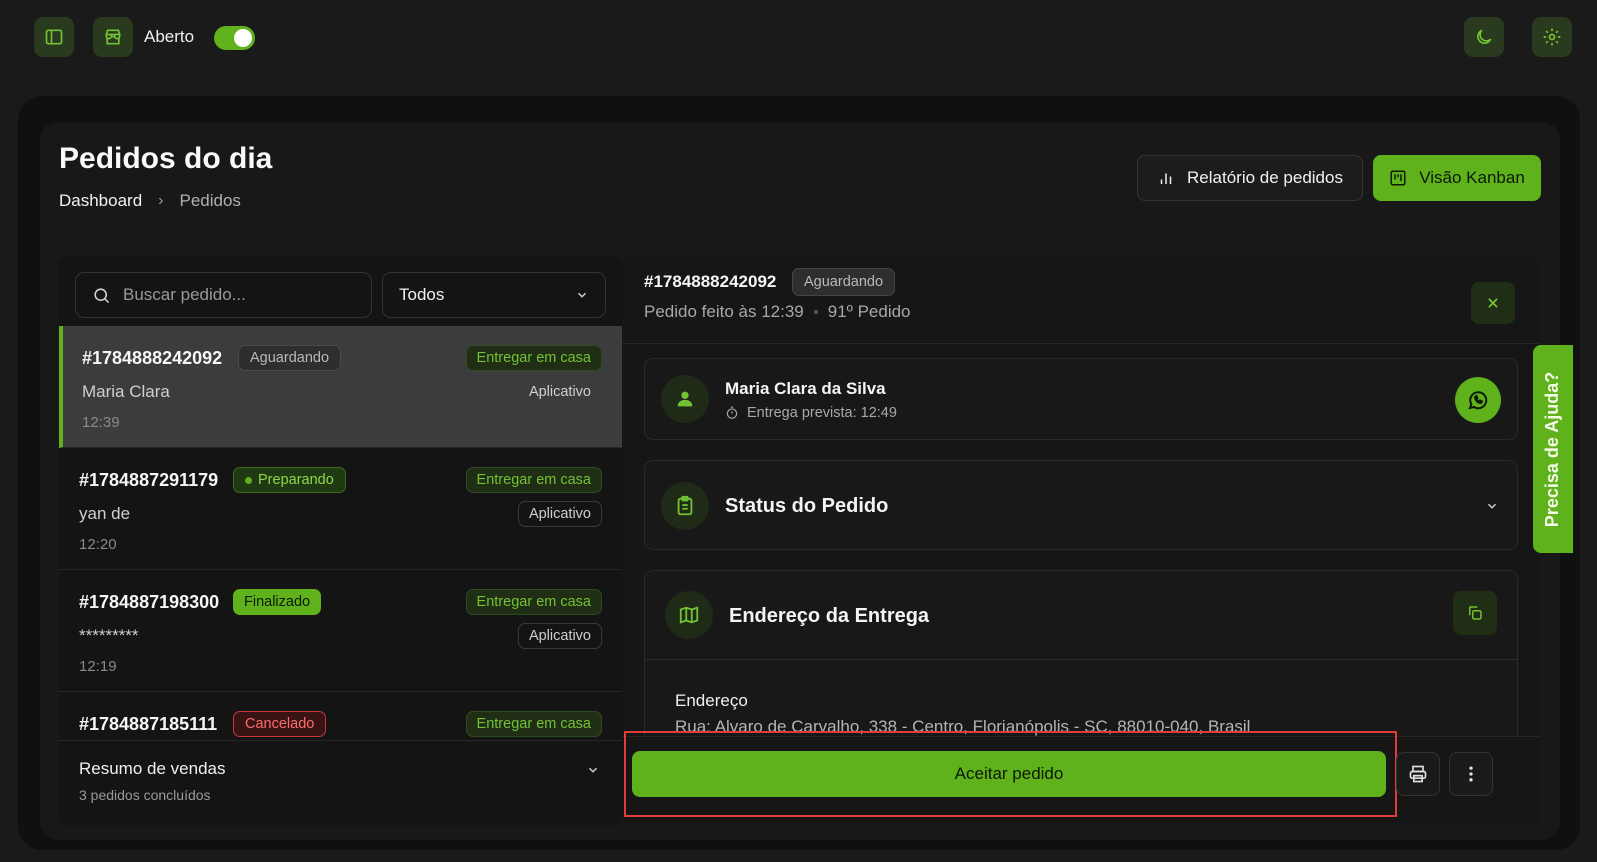 The image size is (1597, 862). What do you see at coordinates (243, 38) in the screenshot?
I see `toggle-knob` at bounding box center [243, 38].